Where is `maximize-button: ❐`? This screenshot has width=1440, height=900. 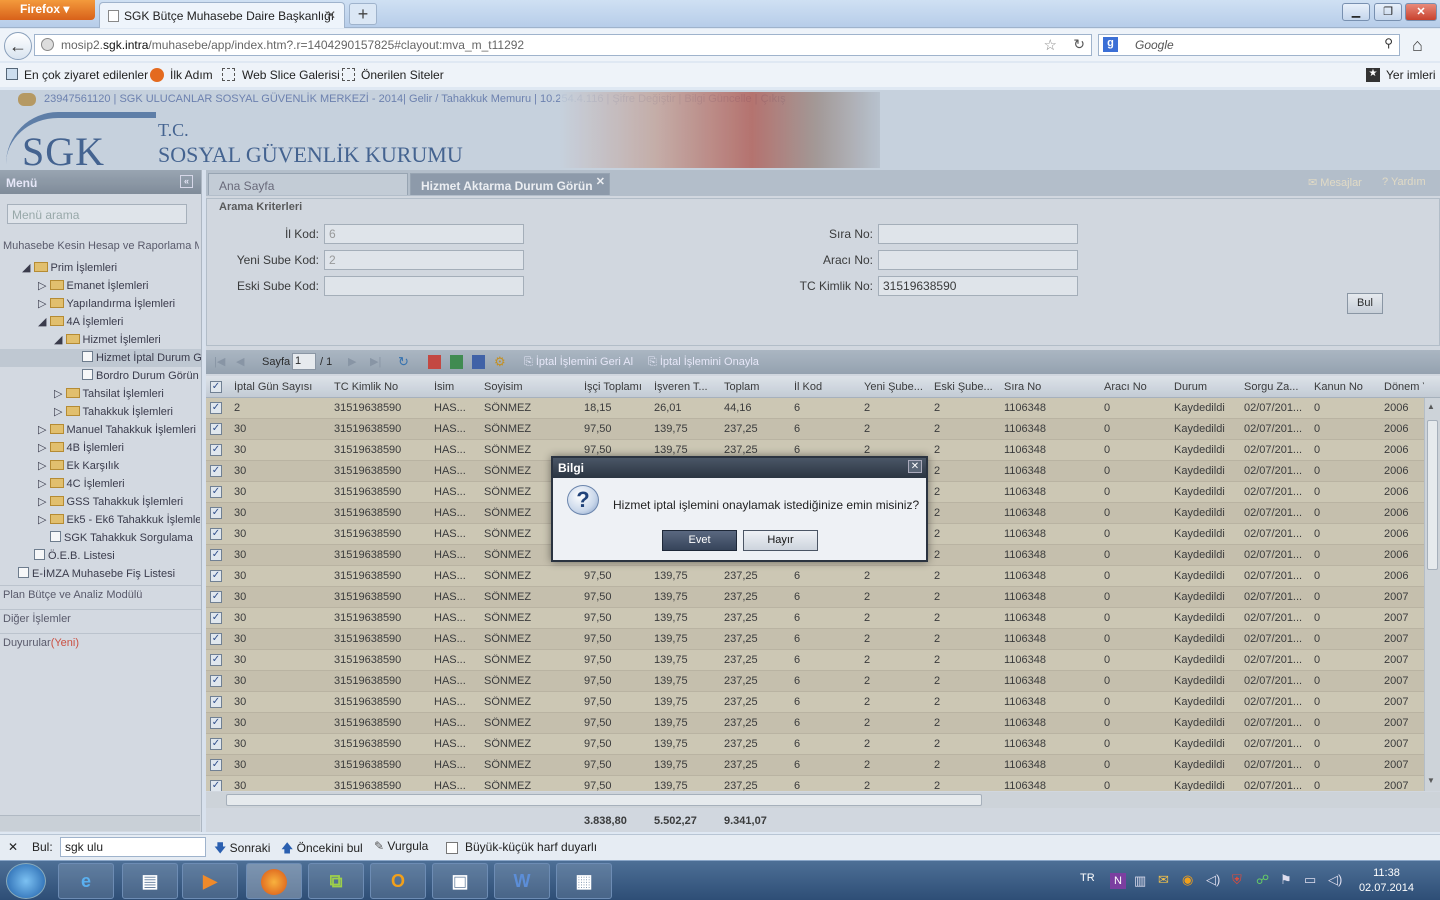
maximize-button: ❐ is located at coordinates (1388, 12).